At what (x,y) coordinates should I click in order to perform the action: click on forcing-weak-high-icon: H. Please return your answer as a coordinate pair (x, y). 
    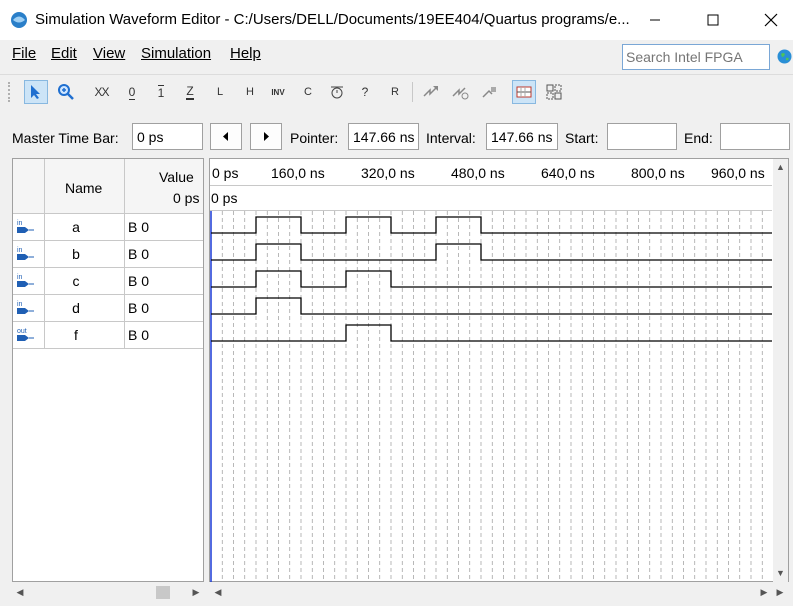
    Looking at the image, I should click on (250, 92).